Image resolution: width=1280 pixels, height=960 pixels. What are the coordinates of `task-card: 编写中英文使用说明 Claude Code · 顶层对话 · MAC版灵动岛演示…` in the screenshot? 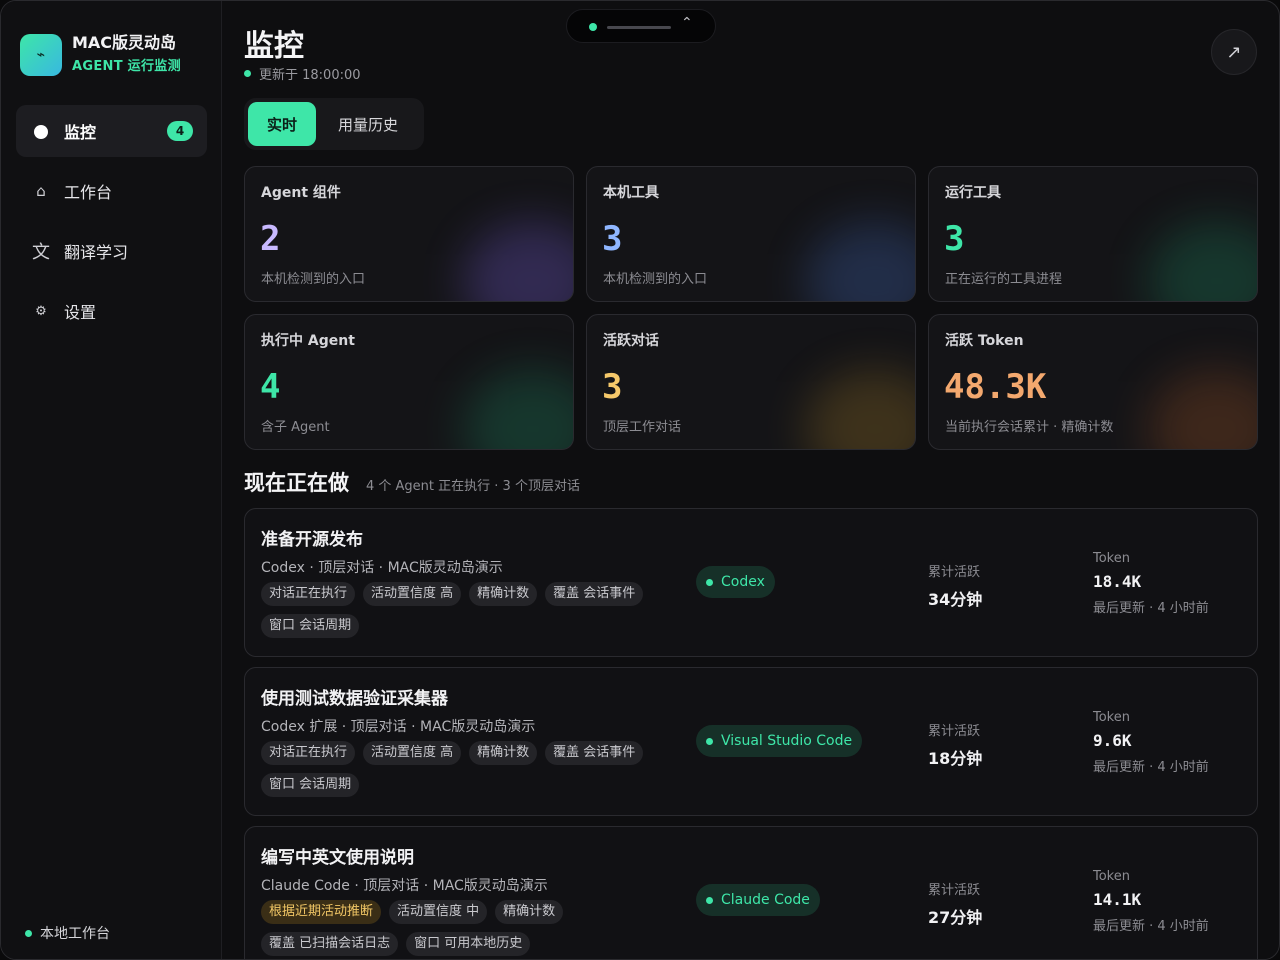 It's located at (751, 892).